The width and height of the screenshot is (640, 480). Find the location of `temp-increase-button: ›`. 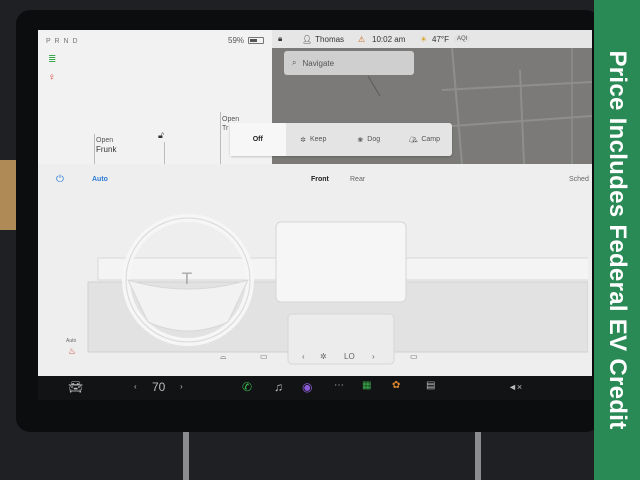

temp-increase-button: › is located at coordinates (181, 386).